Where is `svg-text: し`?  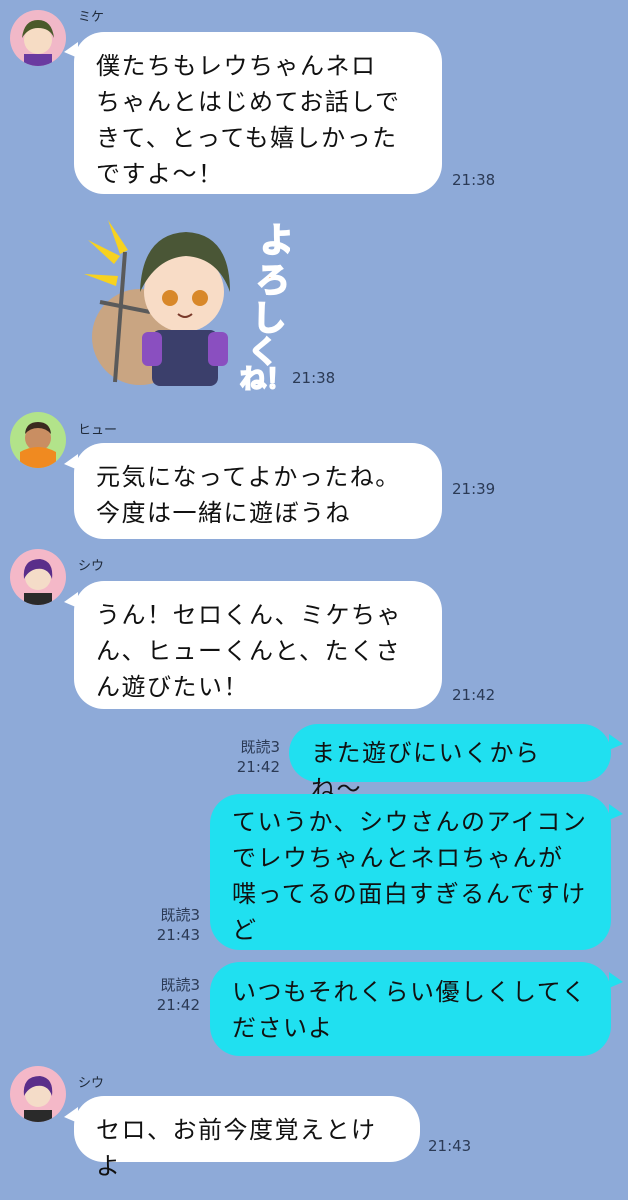
svg-text: し is located at coordinates (269, 319).